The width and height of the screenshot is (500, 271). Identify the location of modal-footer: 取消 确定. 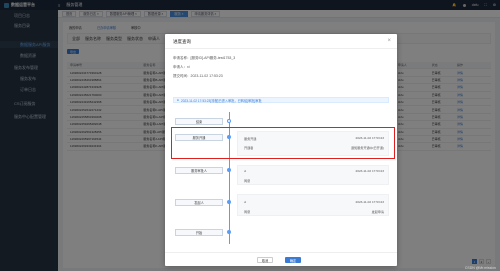
(281, 259).